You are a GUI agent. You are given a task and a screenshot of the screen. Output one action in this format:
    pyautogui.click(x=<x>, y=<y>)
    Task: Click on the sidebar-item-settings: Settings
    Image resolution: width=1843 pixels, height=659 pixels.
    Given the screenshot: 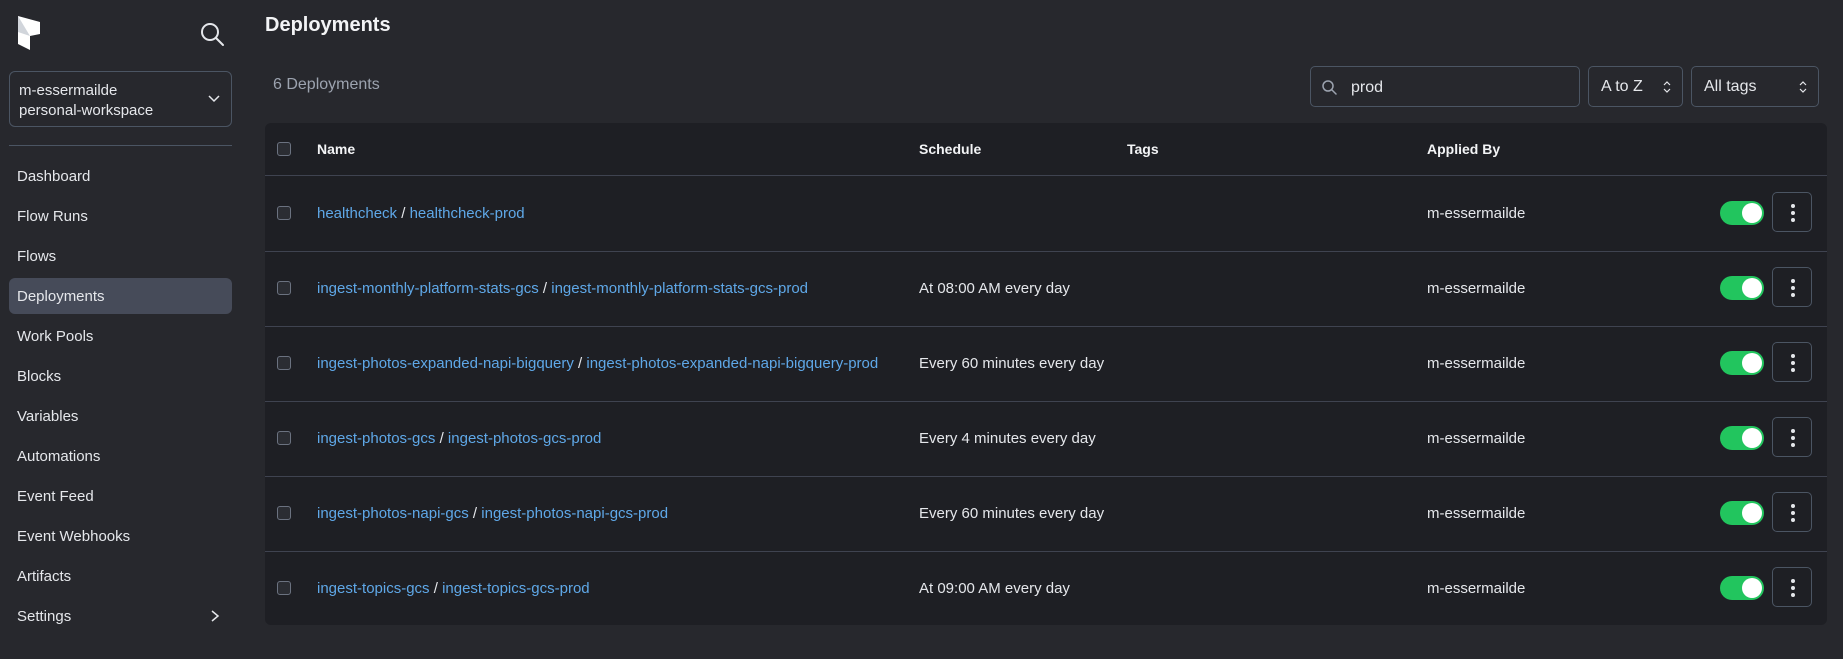 What is the action you would take?
    pyautogui.click(x=120, y=616)
    